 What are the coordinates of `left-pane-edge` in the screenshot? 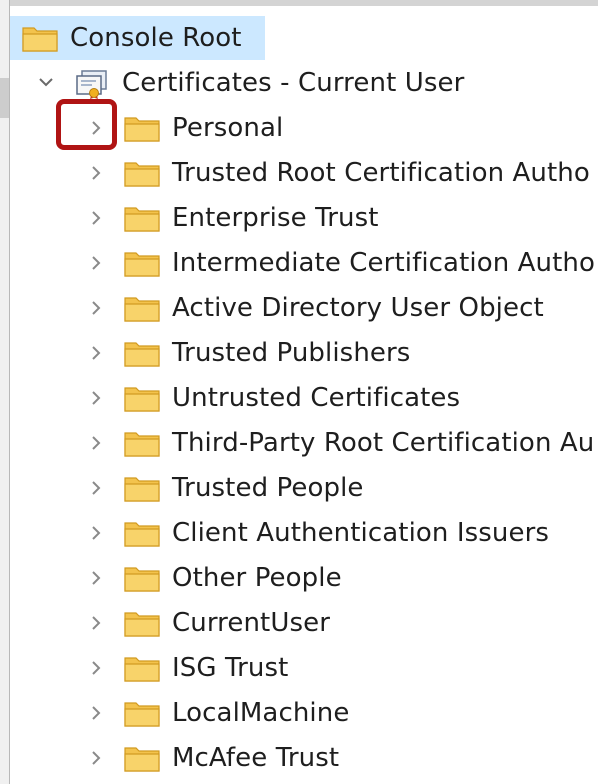 It's located at (5, 392).